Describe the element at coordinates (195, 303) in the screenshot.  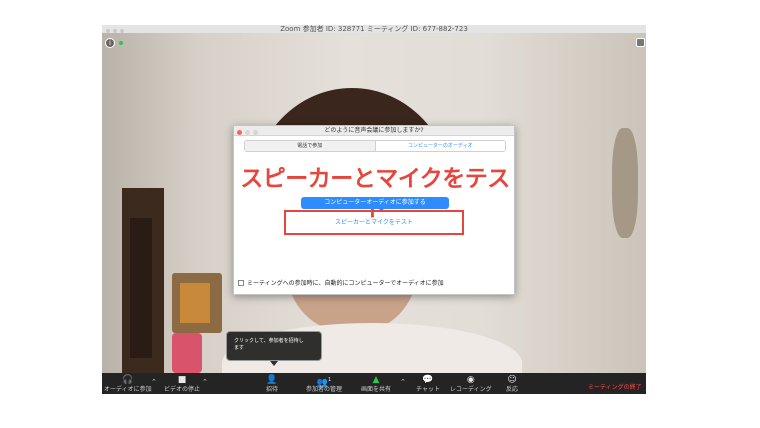
I see `bg-shelf-items` at that location.